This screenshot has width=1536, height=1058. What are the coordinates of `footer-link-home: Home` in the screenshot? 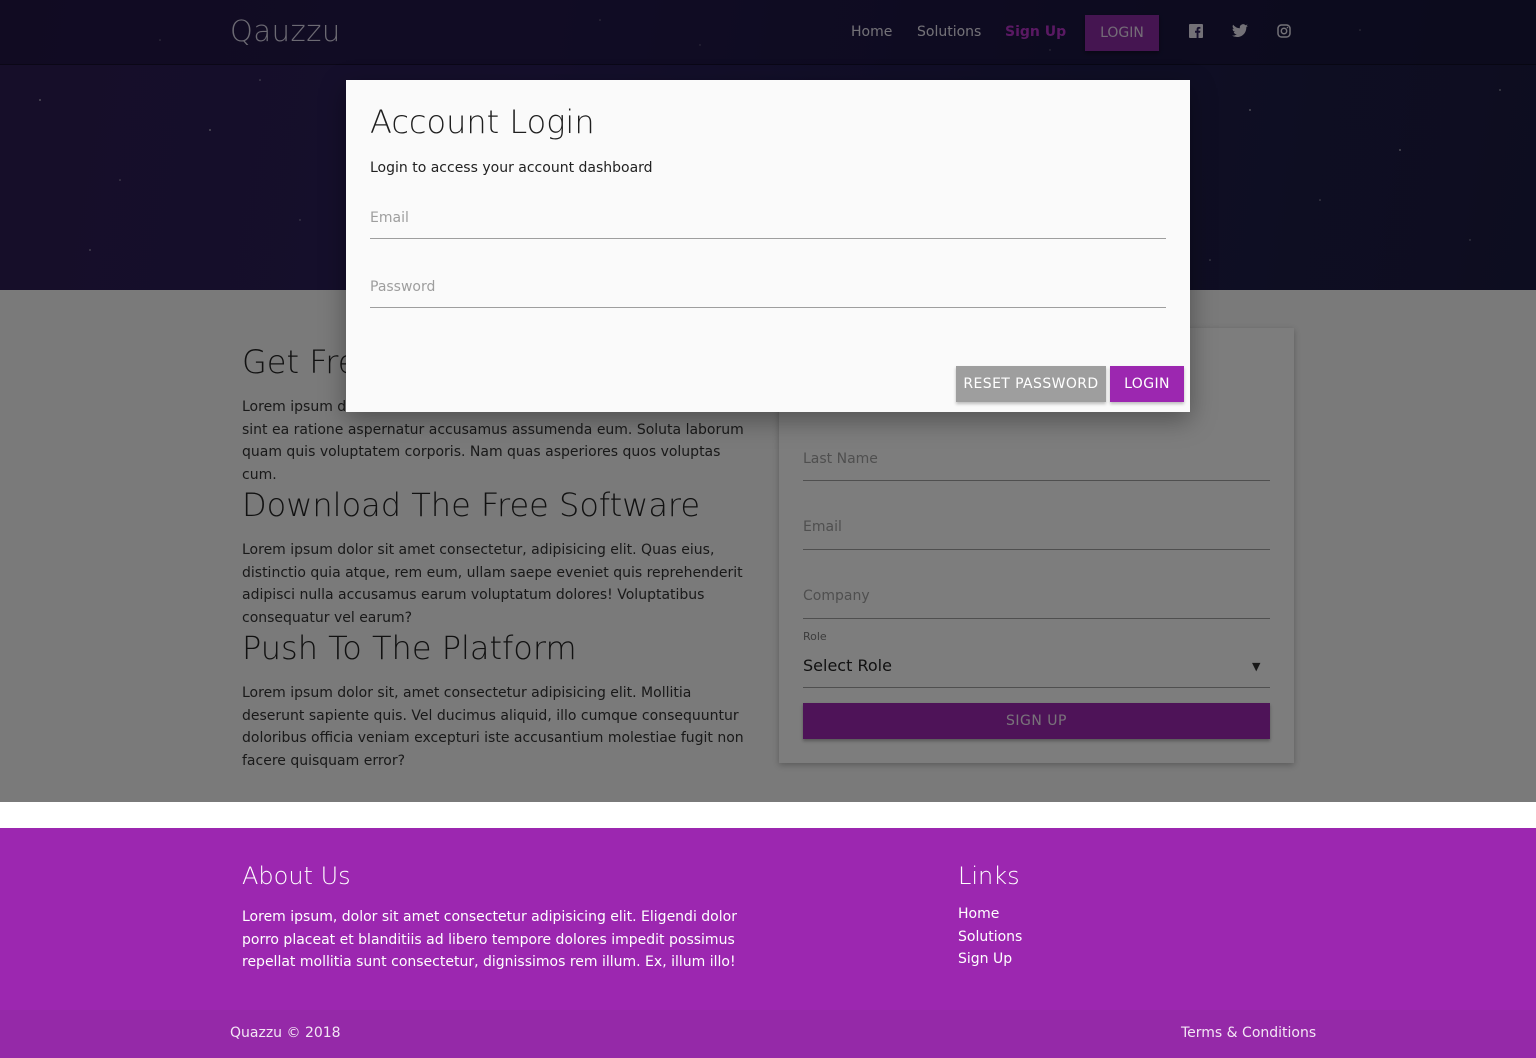 It's located at (978, 914).